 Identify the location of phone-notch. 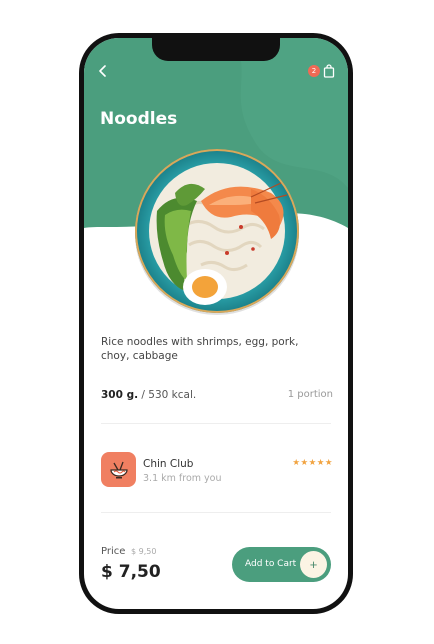
(216, 49).